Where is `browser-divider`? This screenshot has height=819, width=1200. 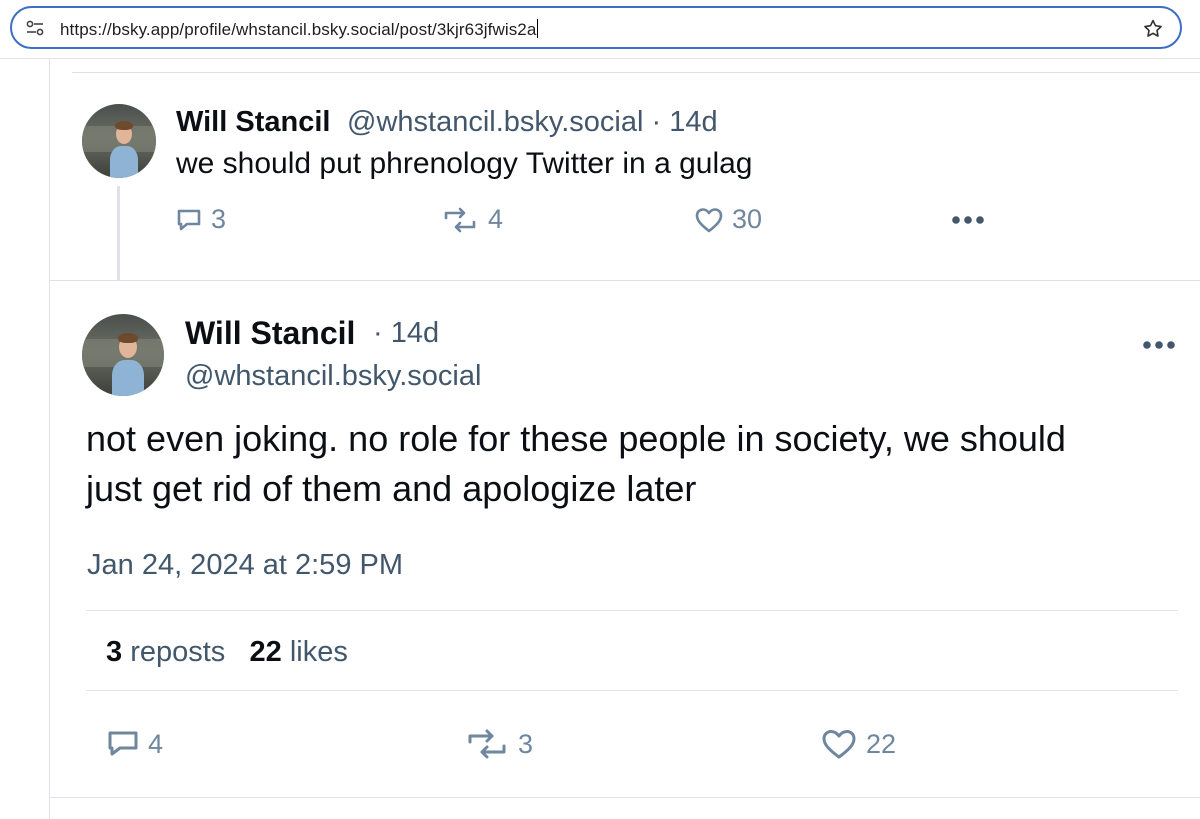
browser-divider is located at coordinates (600, 58).